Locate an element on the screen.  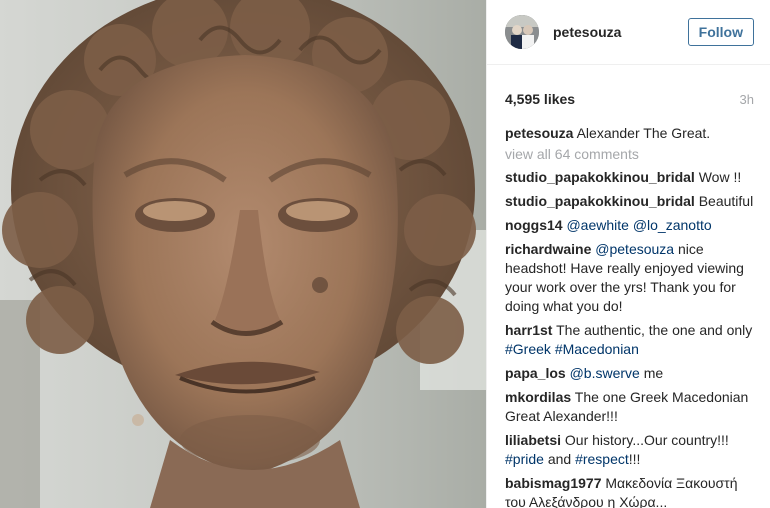
comment-mention: @b.swerve is located at coordinates (605, 373).